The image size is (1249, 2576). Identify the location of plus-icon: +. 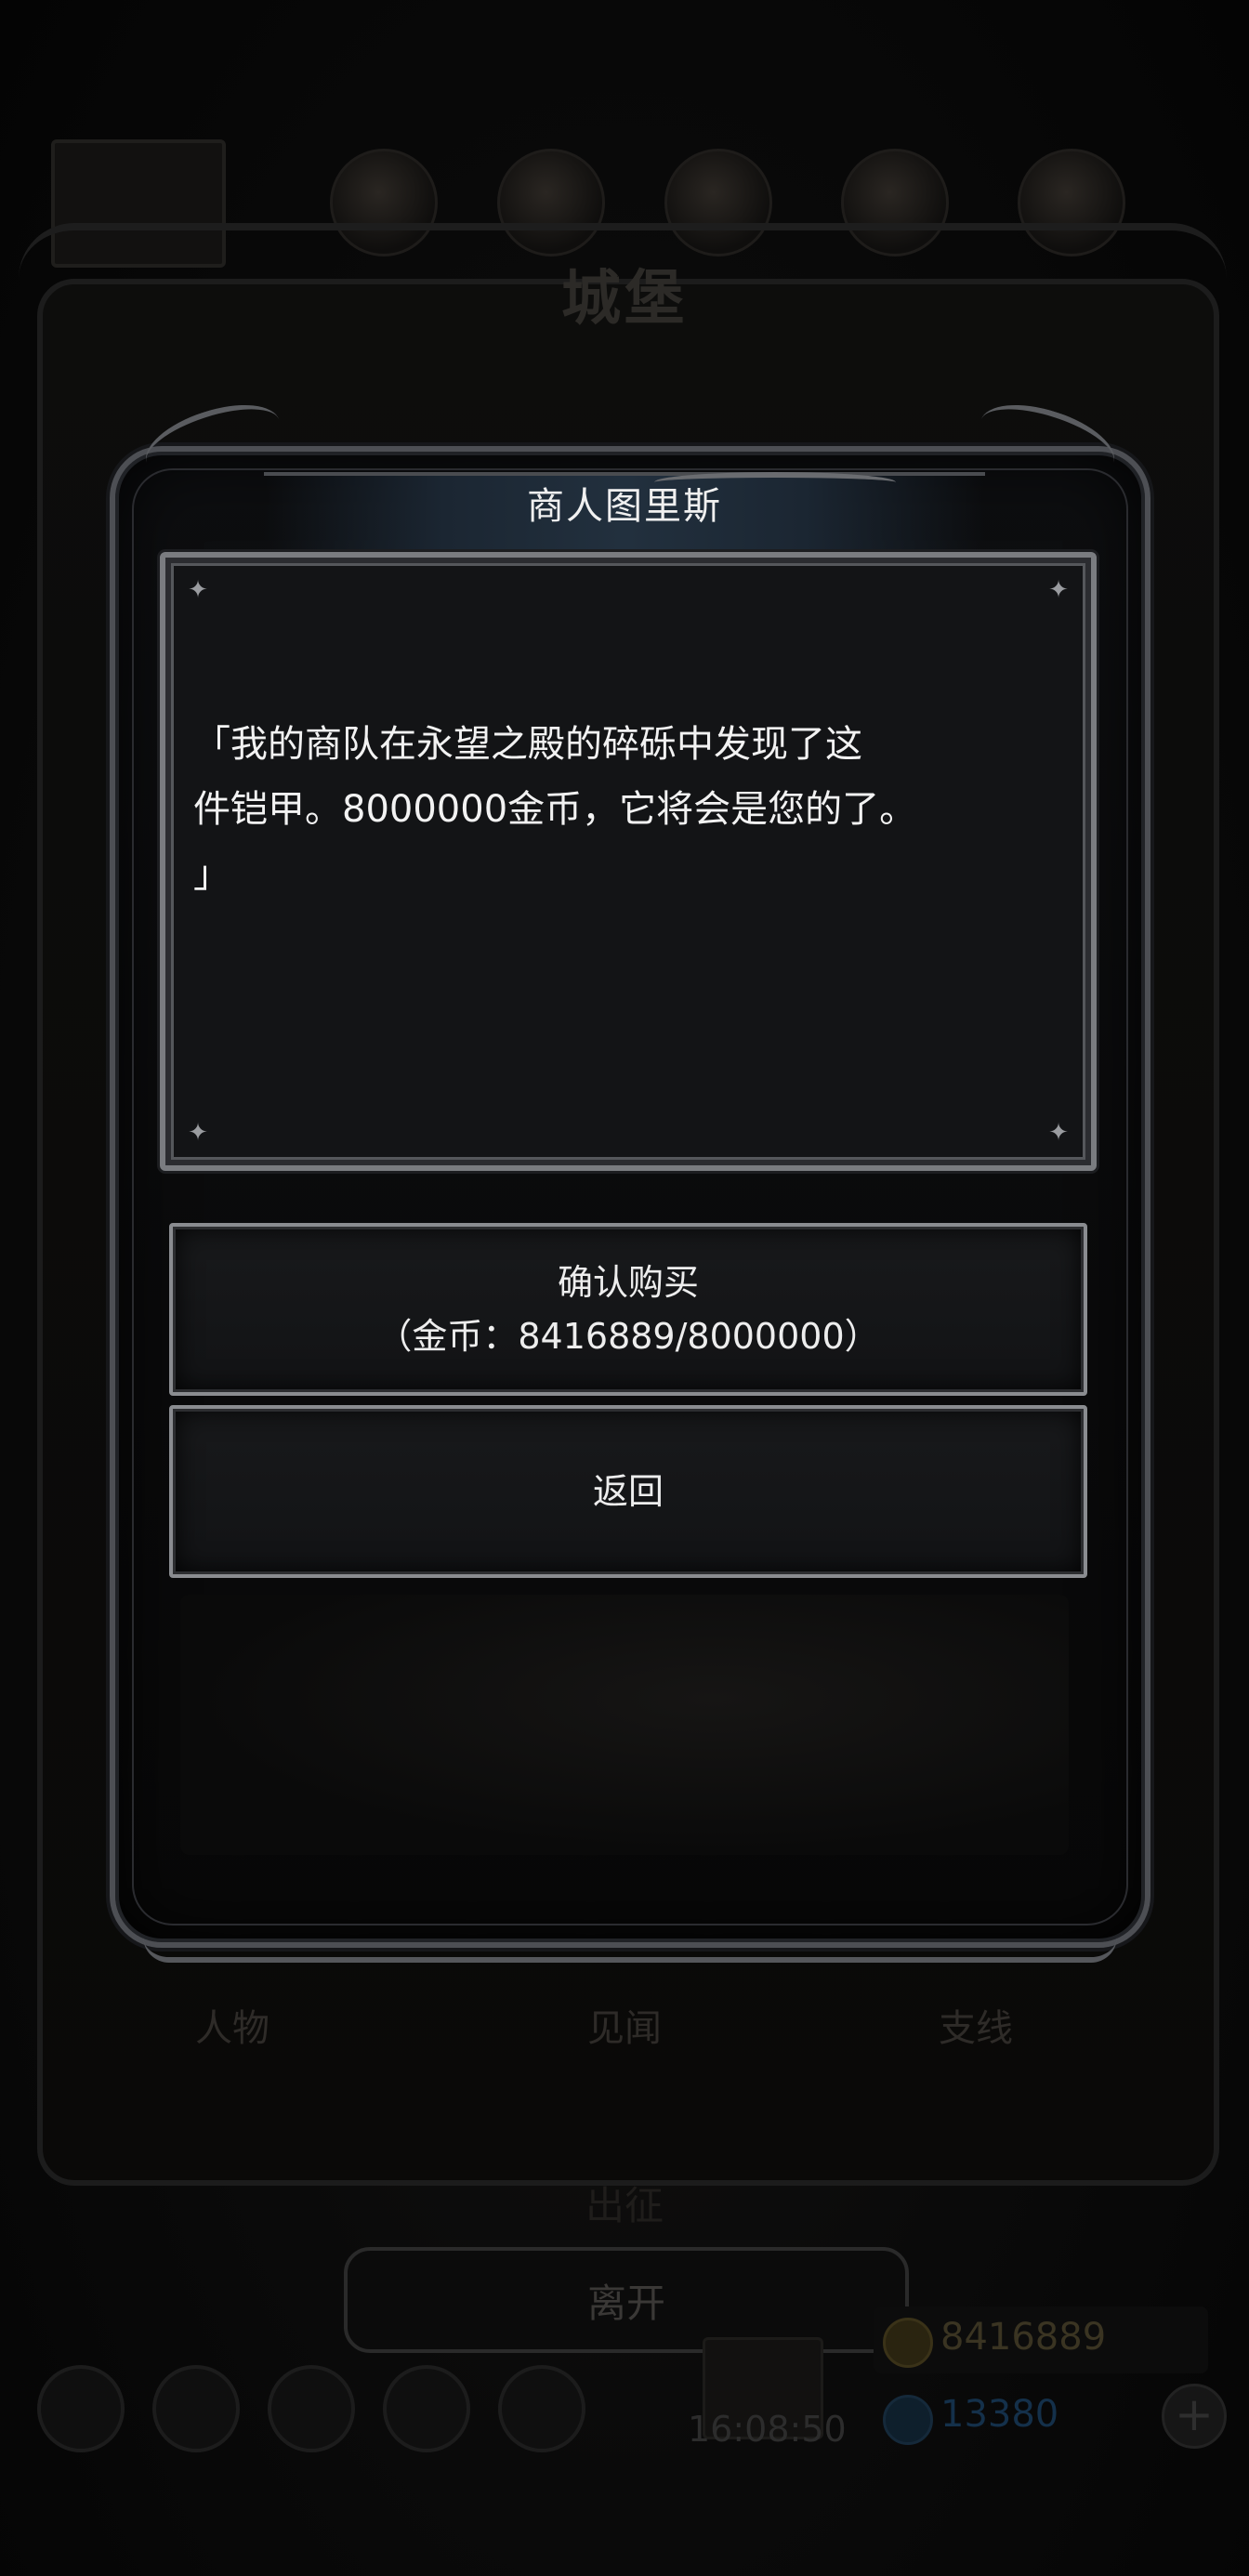
(1194, 2416).